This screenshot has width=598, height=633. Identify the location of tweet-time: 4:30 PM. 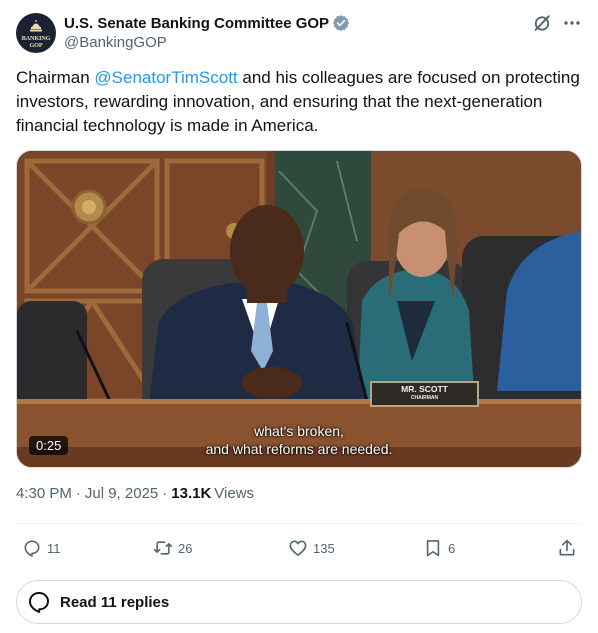
(44, 493).